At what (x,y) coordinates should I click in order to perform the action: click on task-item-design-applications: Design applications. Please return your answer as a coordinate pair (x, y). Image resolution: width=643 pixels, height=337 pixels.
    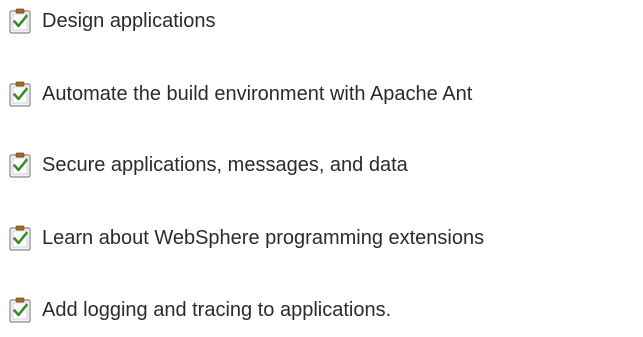
    Looking at the image, I should click on (111, 21).